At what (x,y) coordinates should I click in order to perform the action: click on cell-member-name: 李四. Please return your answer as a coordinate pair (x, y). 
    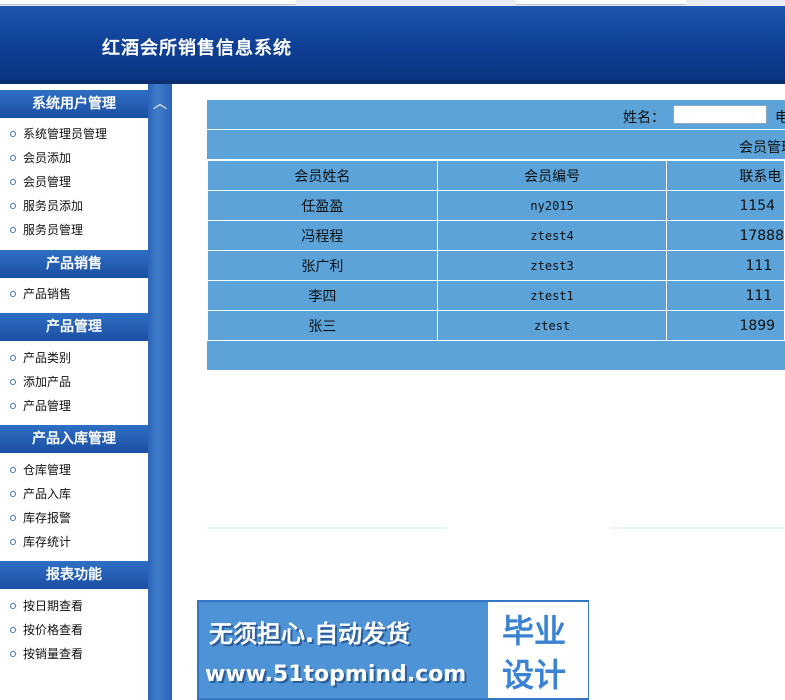
    Looking at the image, I should click on (322, 295).